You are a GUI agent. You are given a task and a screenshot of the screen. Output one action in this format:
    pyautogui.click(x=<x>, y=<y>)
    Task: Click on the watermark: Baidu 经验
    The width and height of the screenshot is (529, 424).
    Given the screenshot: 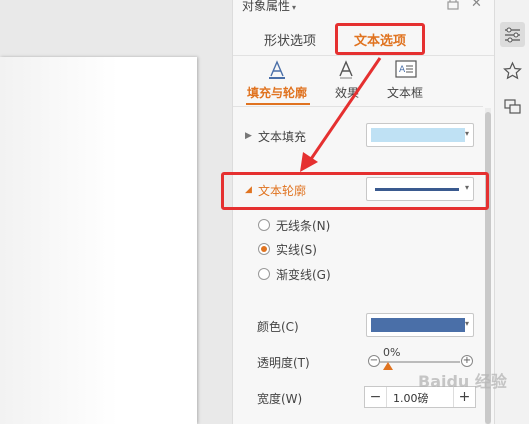 What is the action you would take?
    pyautogui.click(x=462, y=381)
    